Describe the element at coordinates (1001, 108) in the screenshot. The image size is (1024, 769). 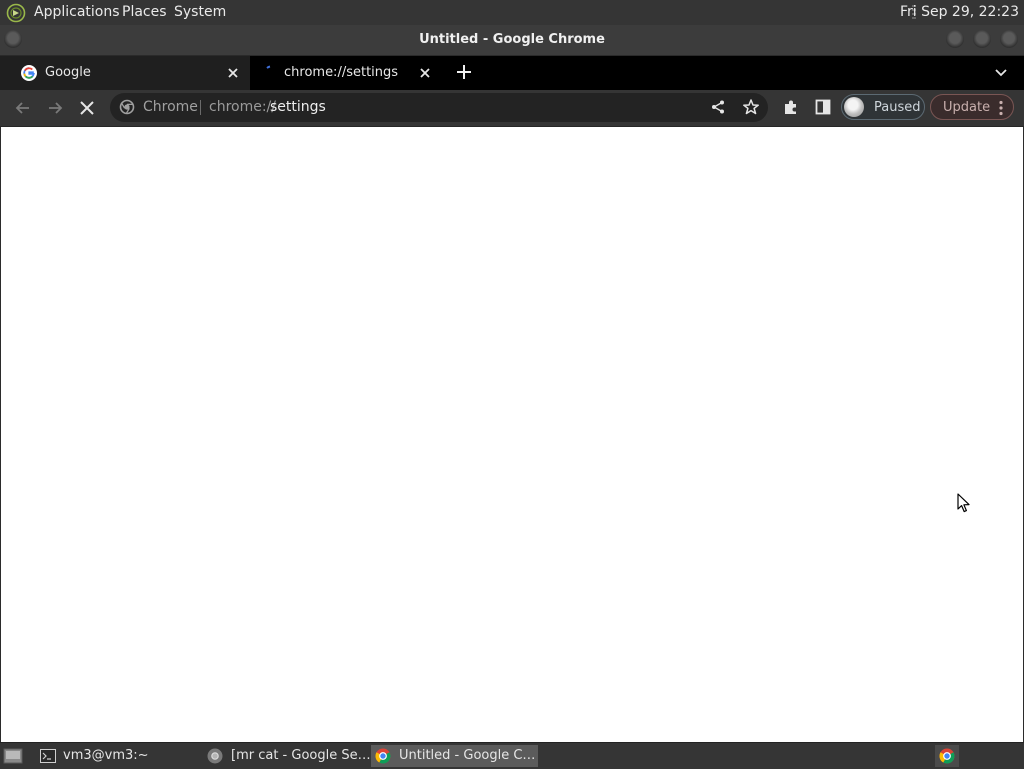
I see `more-menu-dots-icon` at that location.